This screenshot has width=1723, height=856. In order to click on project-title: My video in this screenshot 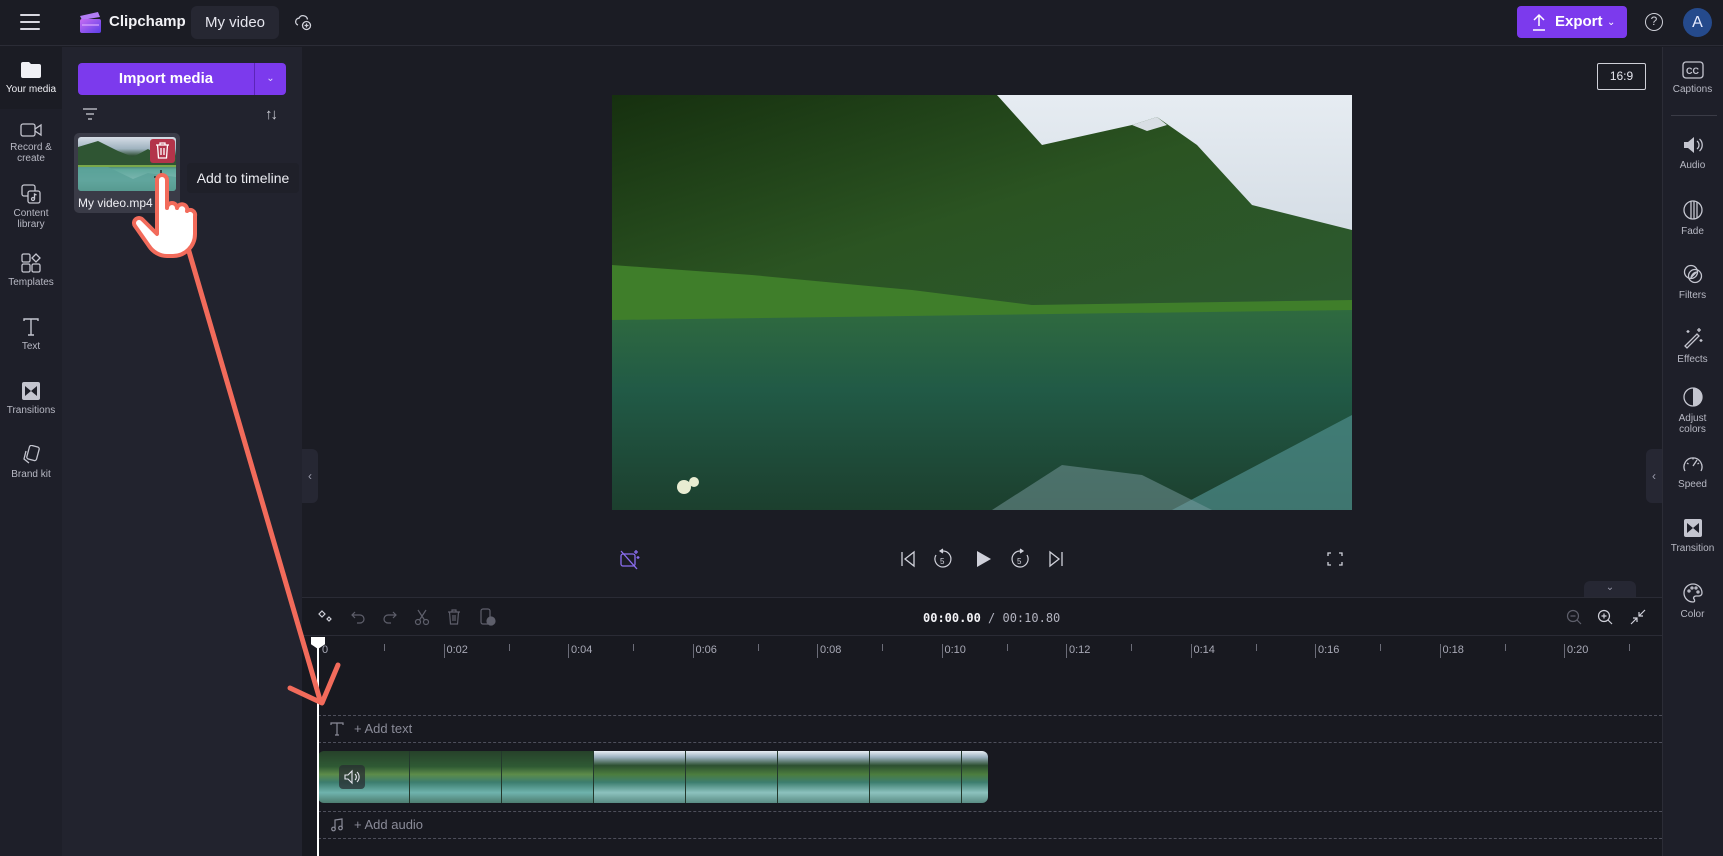, I will do `click(235, 22)`.